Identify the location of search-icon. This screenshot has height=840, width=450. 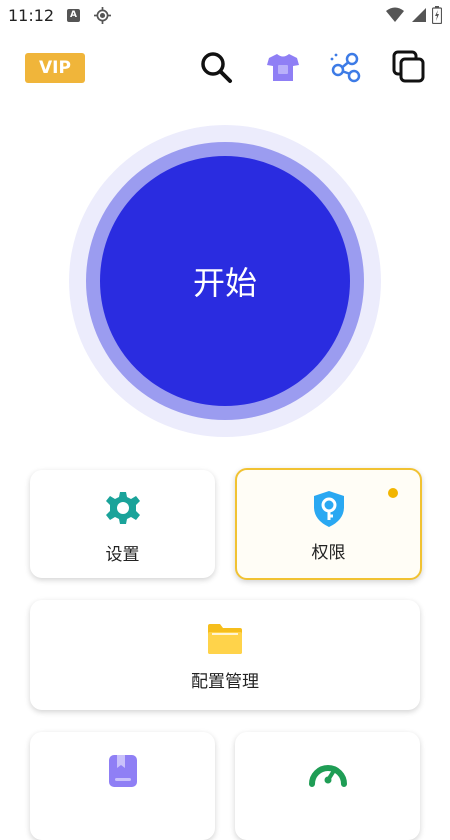
(216, 67).